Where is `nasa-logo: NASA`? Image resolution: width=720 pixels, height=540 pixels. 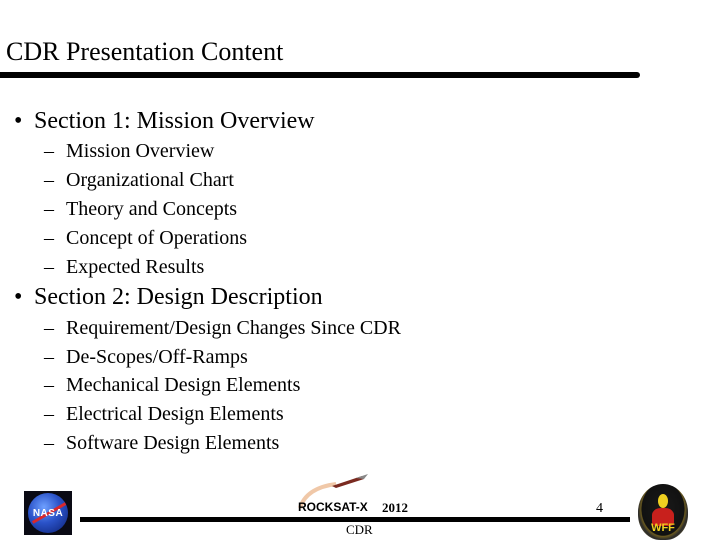
nasa-logo: NASA is located at coordinates (48, 513).